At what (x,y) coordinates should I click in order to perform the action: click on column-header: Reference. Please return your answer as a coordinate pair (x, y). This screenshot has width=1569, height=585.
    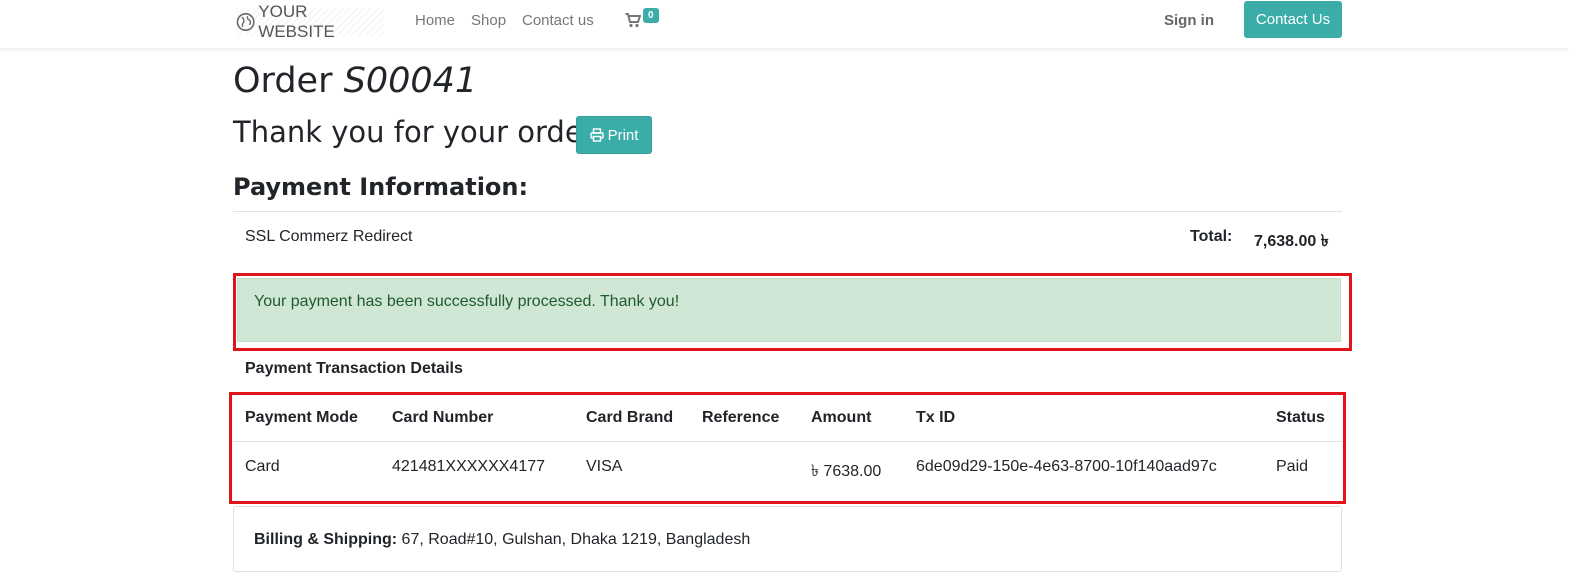
    Looking at the image, I should click on (741, 417).